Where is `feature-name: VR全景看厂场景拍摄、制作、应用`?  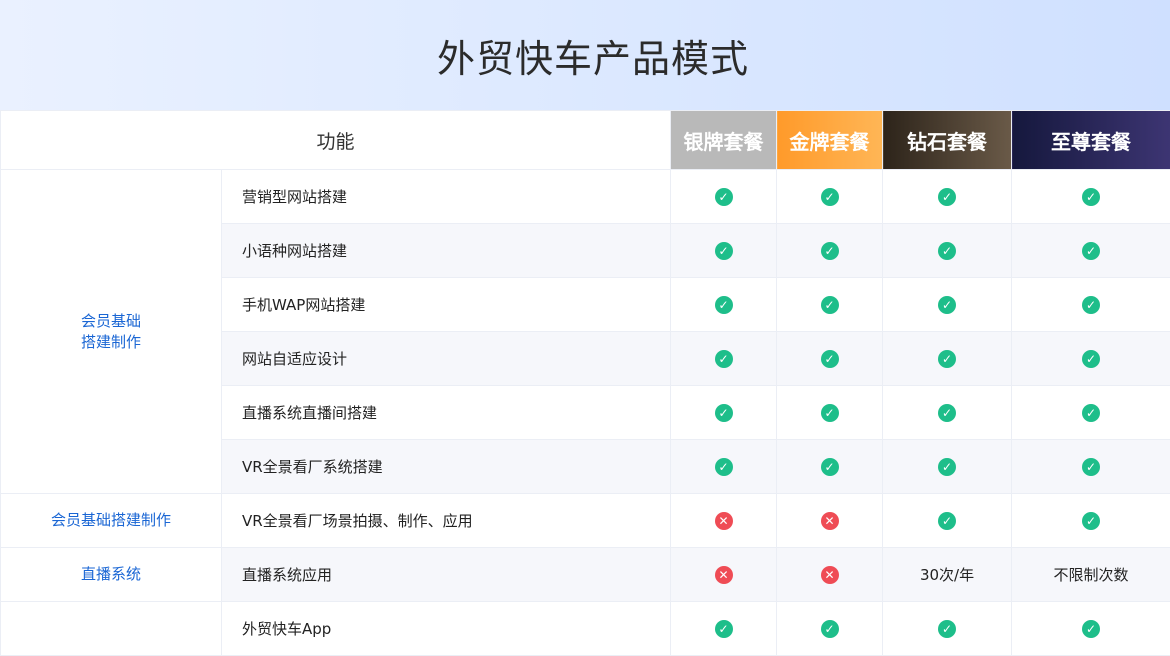
feature-name: VR全景看厂场景拍摄、制作、应用 is located at coordinates (446, 521).